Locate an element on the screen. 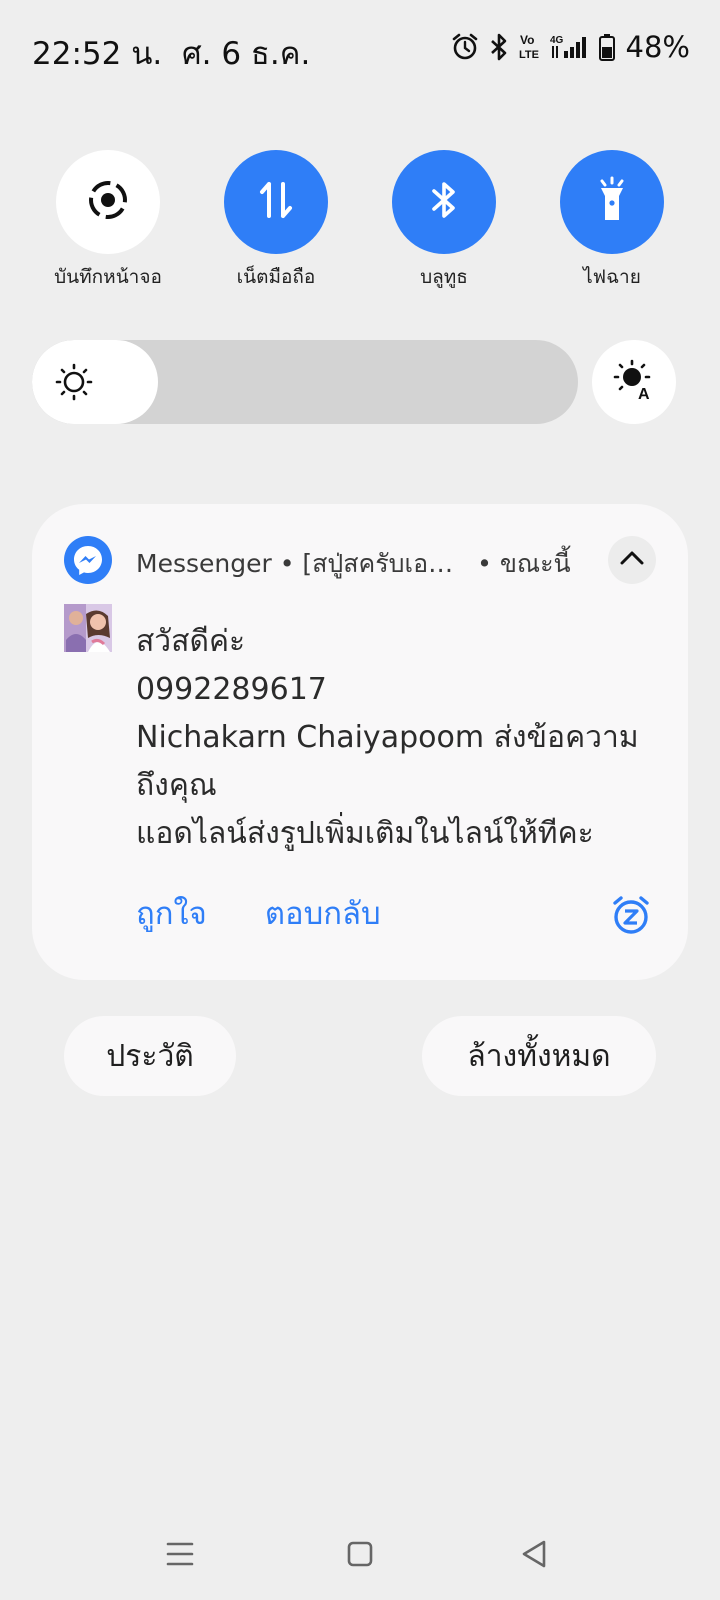 This screenshot has width=720, height=1600. notification-actions: ถูกใจ ตอบกลับ is located at coordinates (258, 913).